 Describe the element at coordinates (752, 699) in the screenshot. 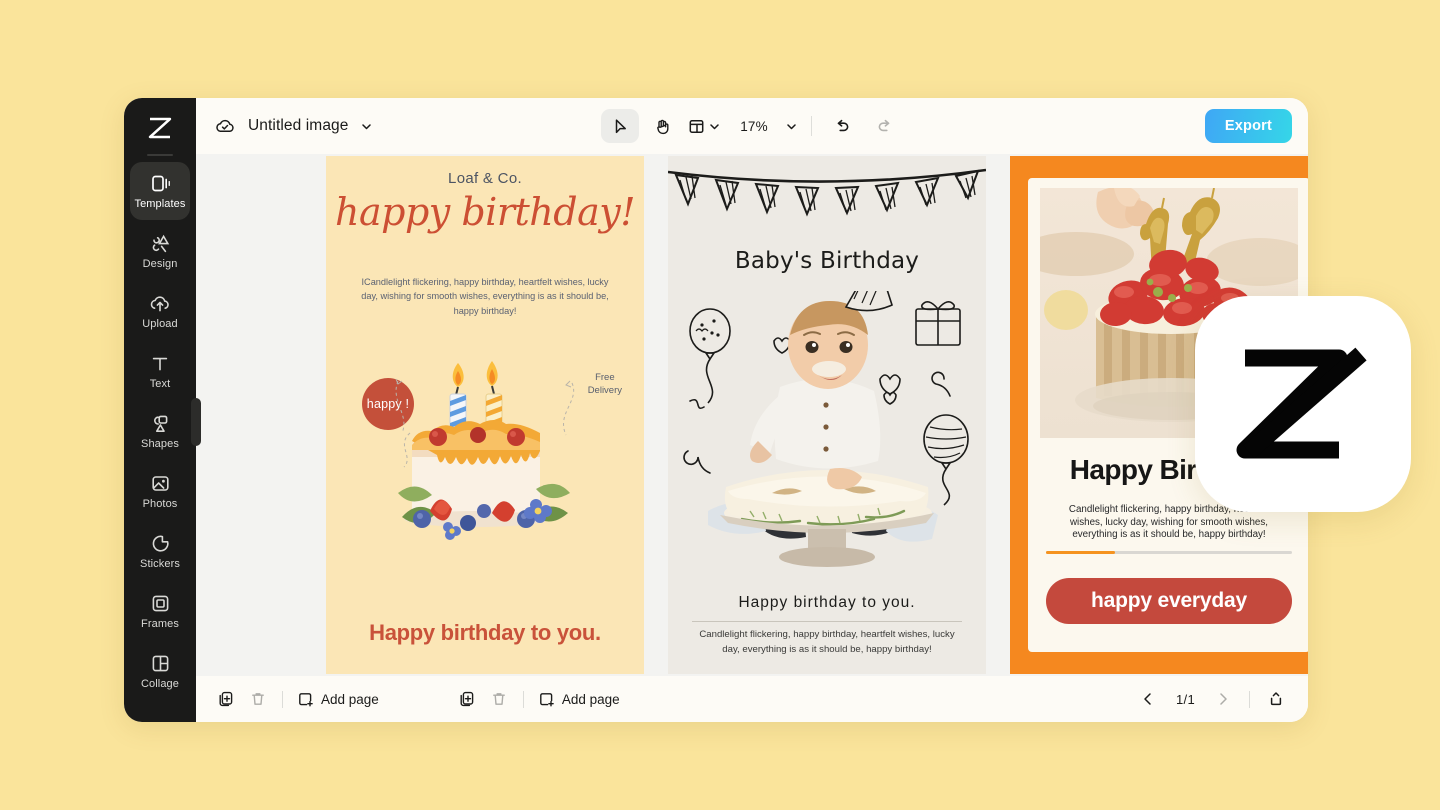

I see `bottom-toolbar: Add page Add page 1/1` at that location.